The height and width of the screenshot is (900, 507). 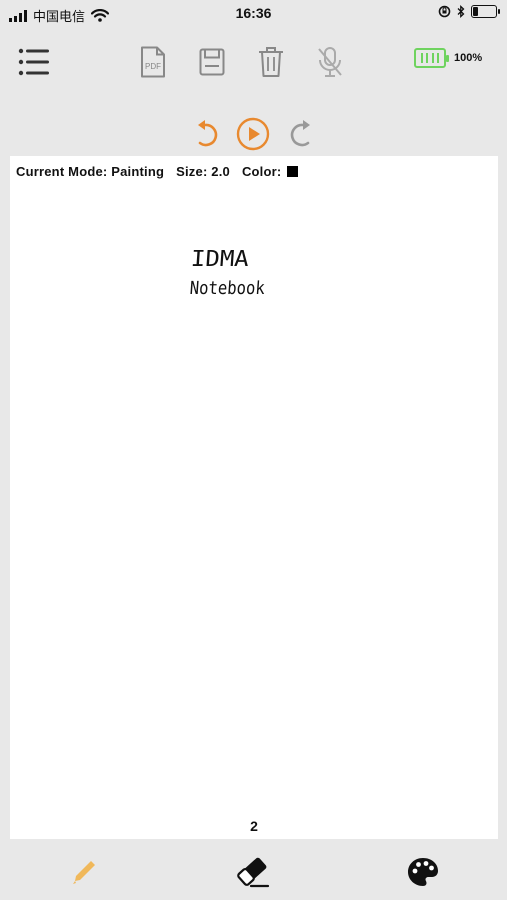 I want to click on undo-icon, so click(x=208, y=133).